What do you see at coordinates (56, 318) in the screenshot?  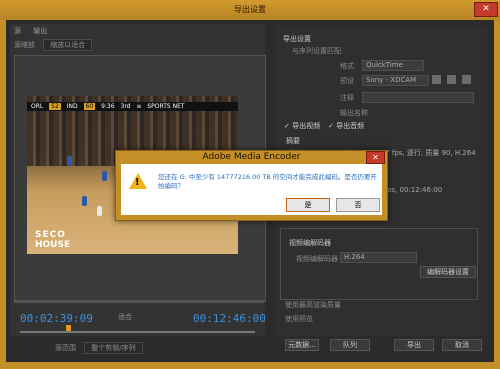 I see `timecode-in: 00:02:39:09` at bounding box center [56, 318].